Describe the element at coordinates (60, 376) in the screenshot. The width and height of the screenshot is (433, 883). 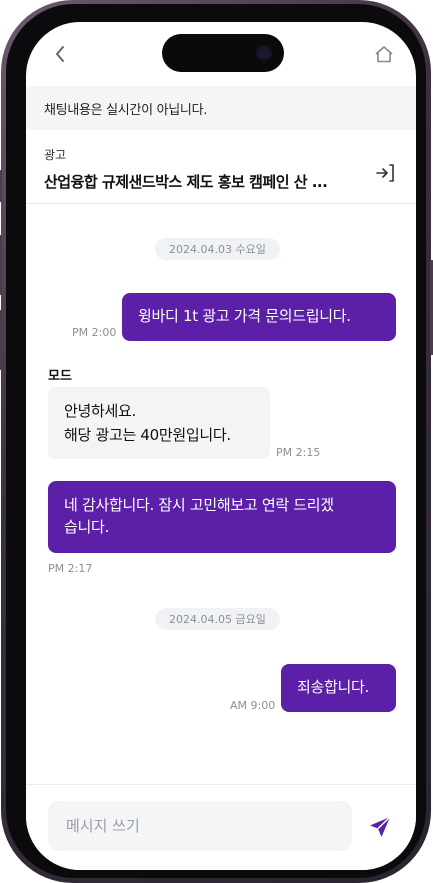
I see `sender-name: 모드` at that location.